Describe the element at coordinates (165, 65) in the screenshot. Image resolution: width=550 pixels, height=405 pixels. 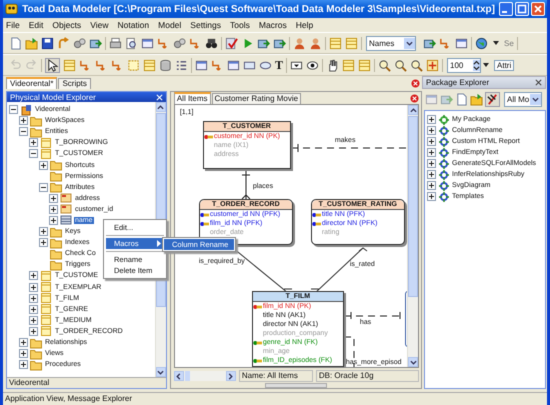
I see `database-icon` at that location.